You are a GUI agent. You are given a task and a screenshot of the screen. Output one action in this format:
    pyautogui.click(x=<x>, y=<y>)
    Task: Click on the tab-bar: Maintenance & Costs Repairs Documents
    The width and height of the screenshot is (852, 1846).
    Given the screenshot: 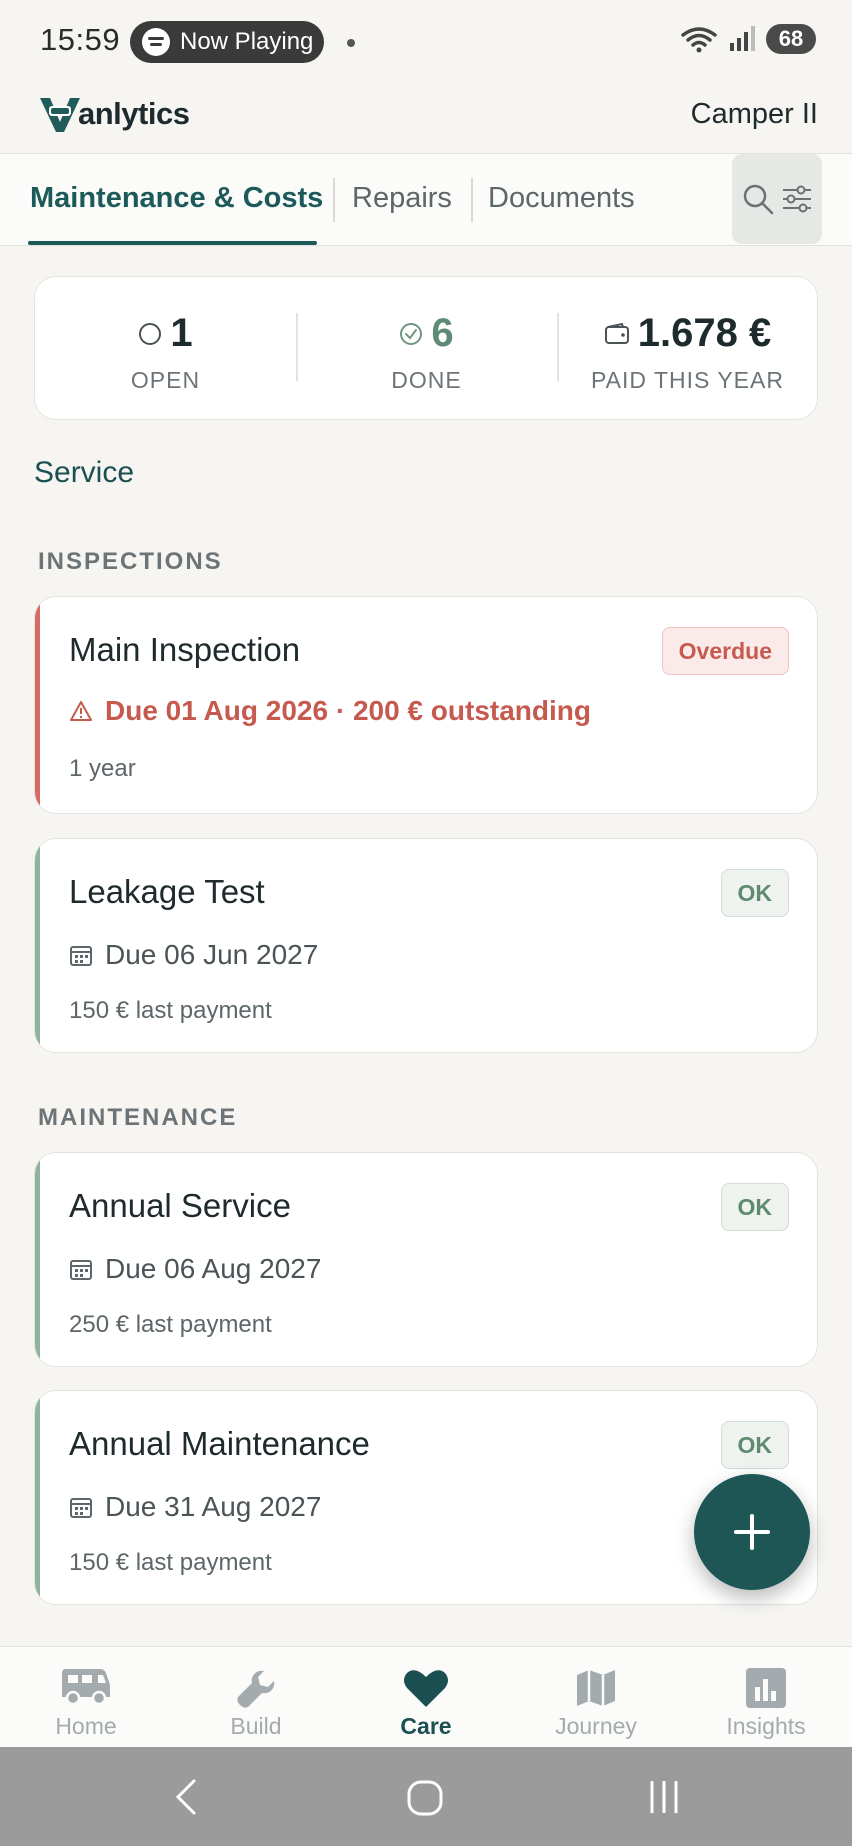 What is the action you would take?
    pyautogui.click(x=426, y=199)
    